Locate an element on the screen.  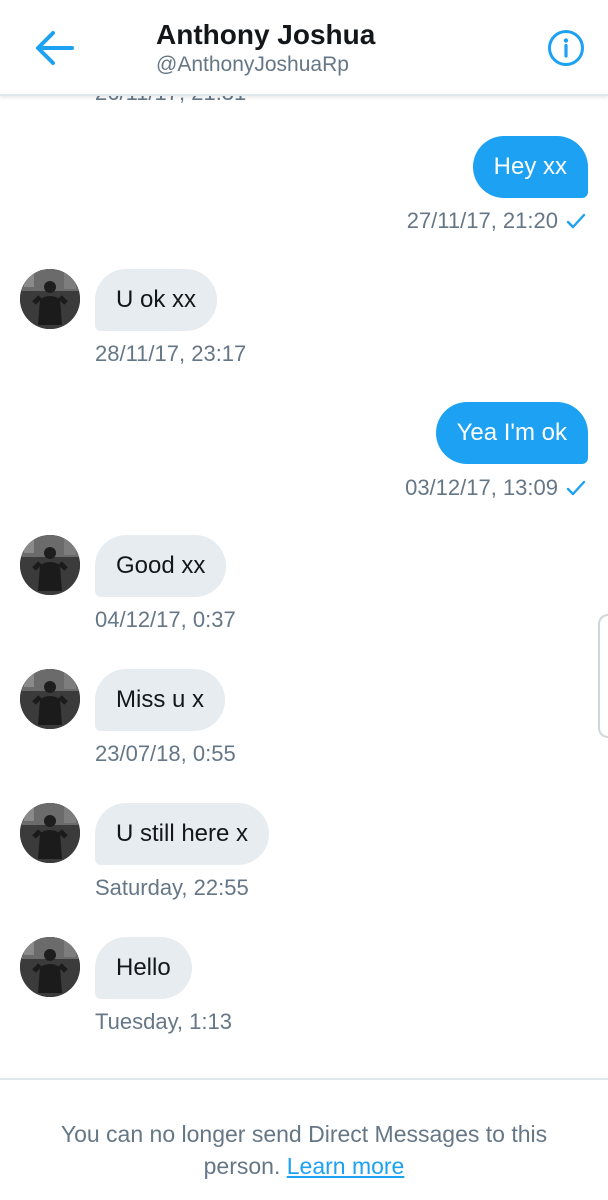
contact-name: Anthony Joshua is located at coordinates (266, 34).